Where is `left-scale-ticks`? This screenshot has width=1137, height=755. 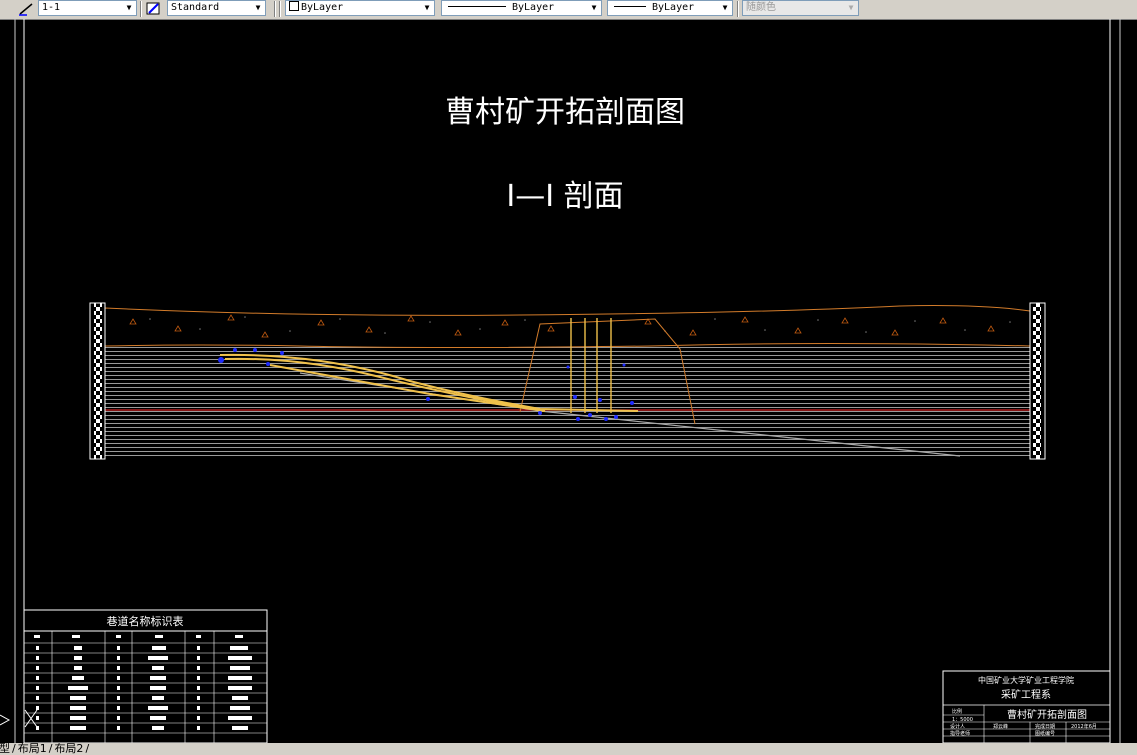 left-scale-ticks is located at coordinates (98, 381).